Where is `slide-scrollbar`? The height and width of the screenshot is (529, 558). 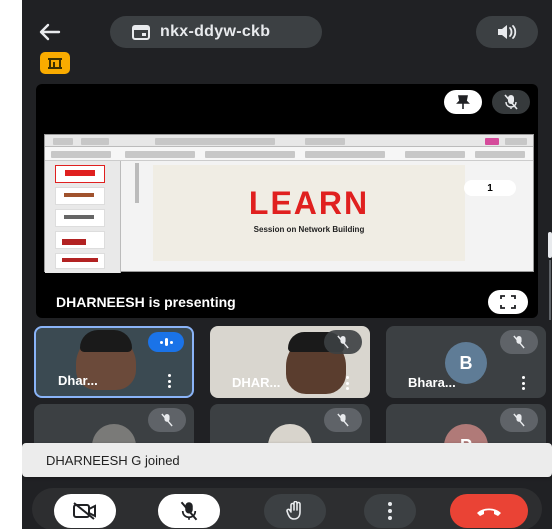 slide-scrollbar is located at coordinates (137, 183).